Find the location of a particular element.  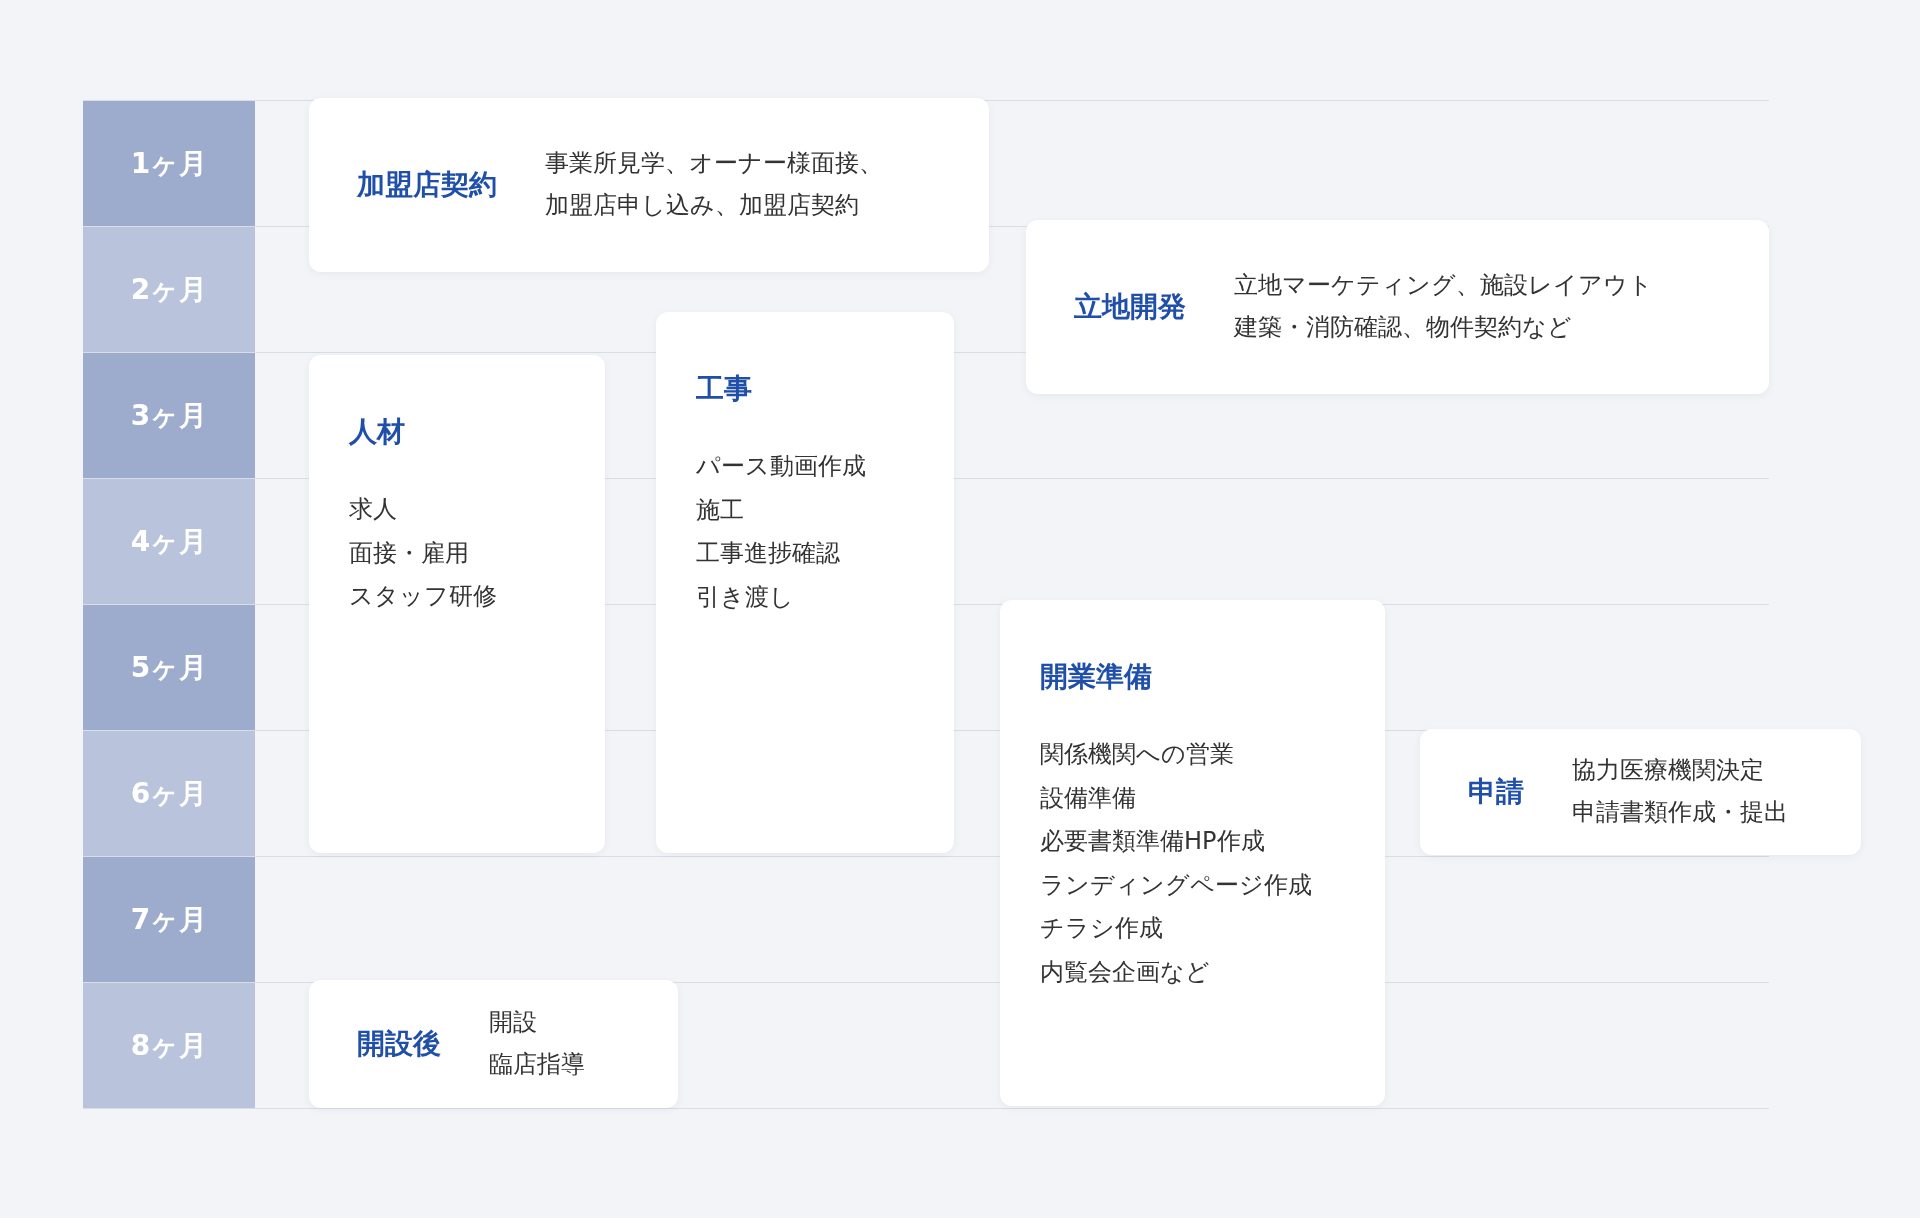

phase-task: 引き渡し is located at coordinates (745, 597).